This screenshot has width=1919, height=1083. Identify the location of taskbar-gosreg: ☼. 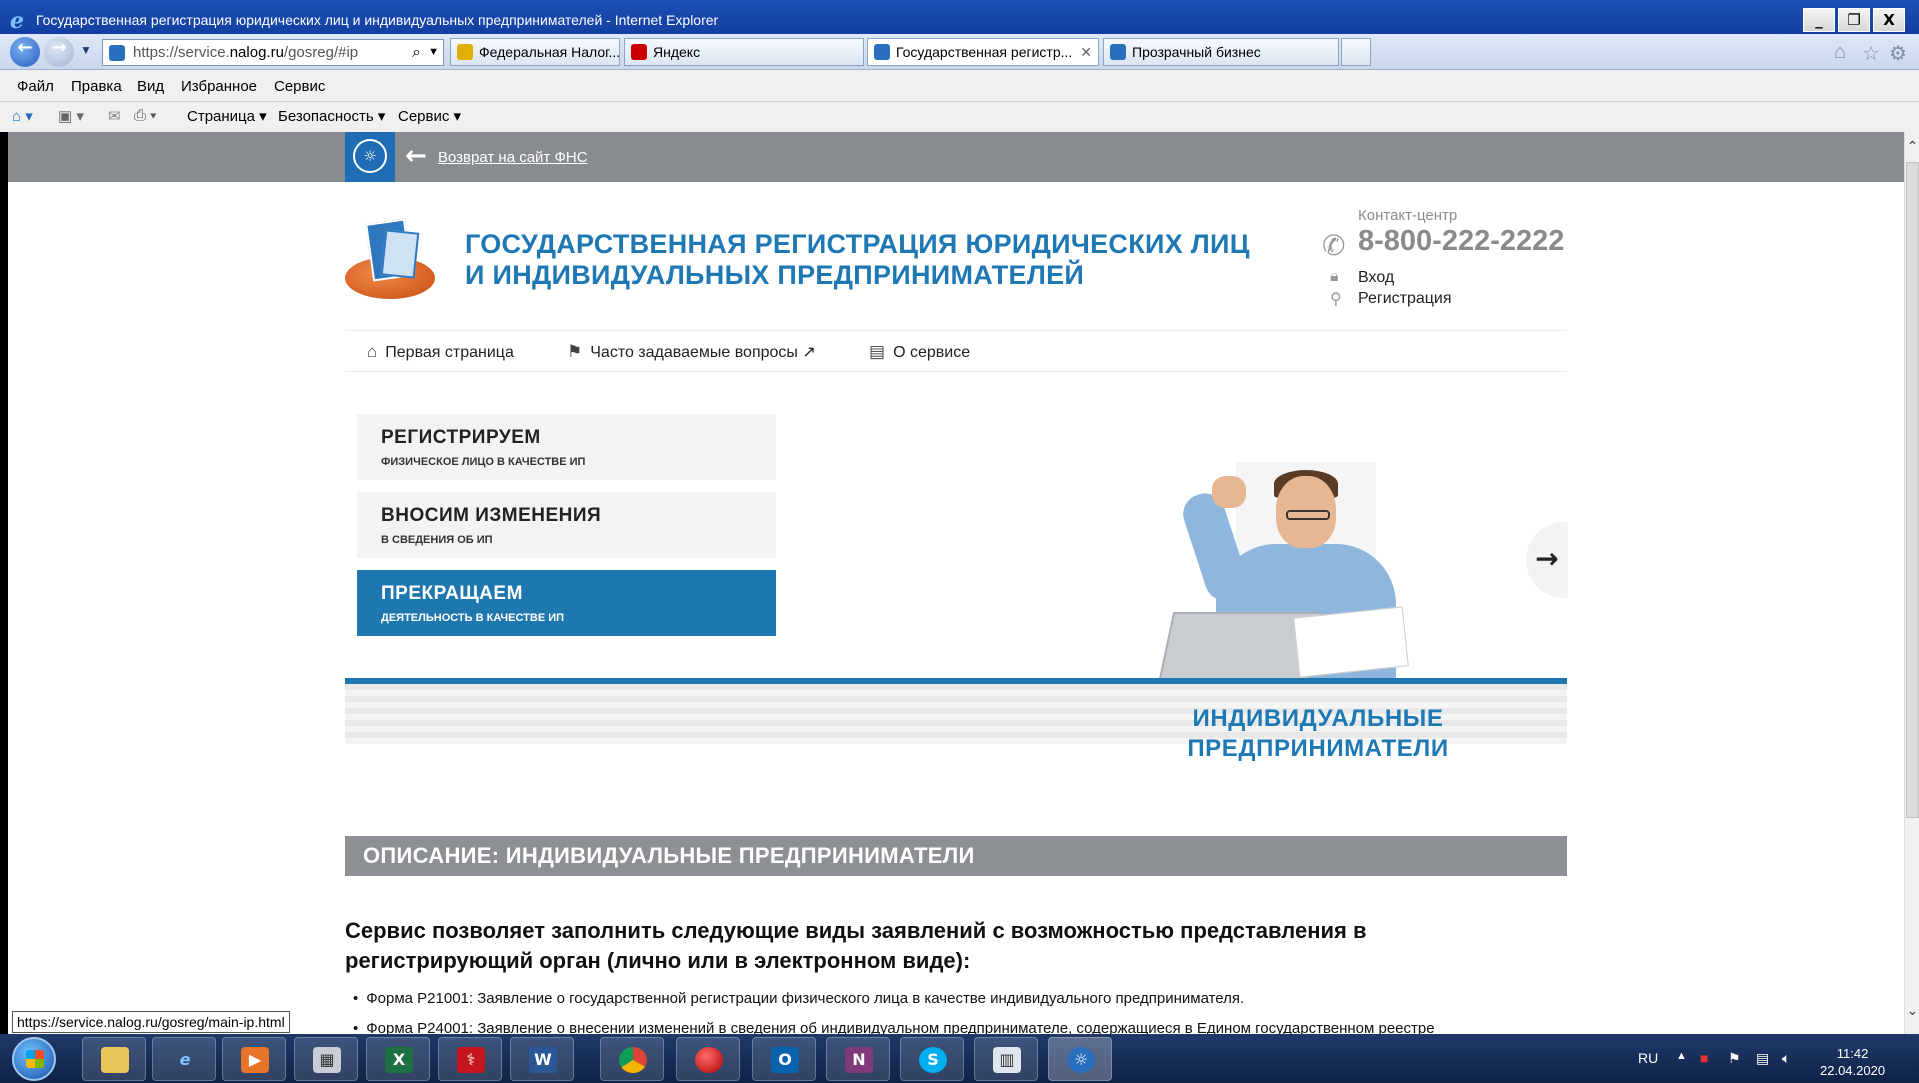
(1080, 1059).